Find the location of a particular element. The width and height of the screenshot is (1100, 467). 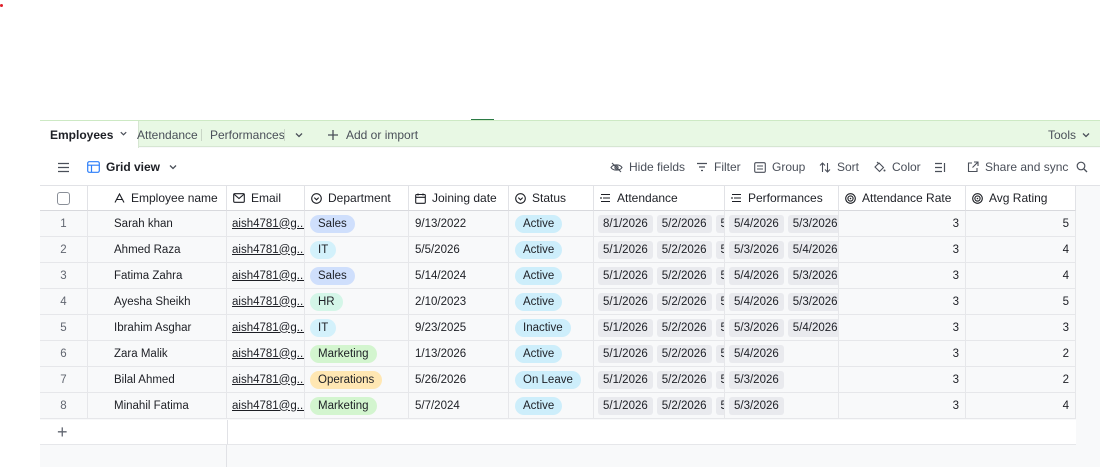

filter-button: Filter is located at coordinates (718, 167).